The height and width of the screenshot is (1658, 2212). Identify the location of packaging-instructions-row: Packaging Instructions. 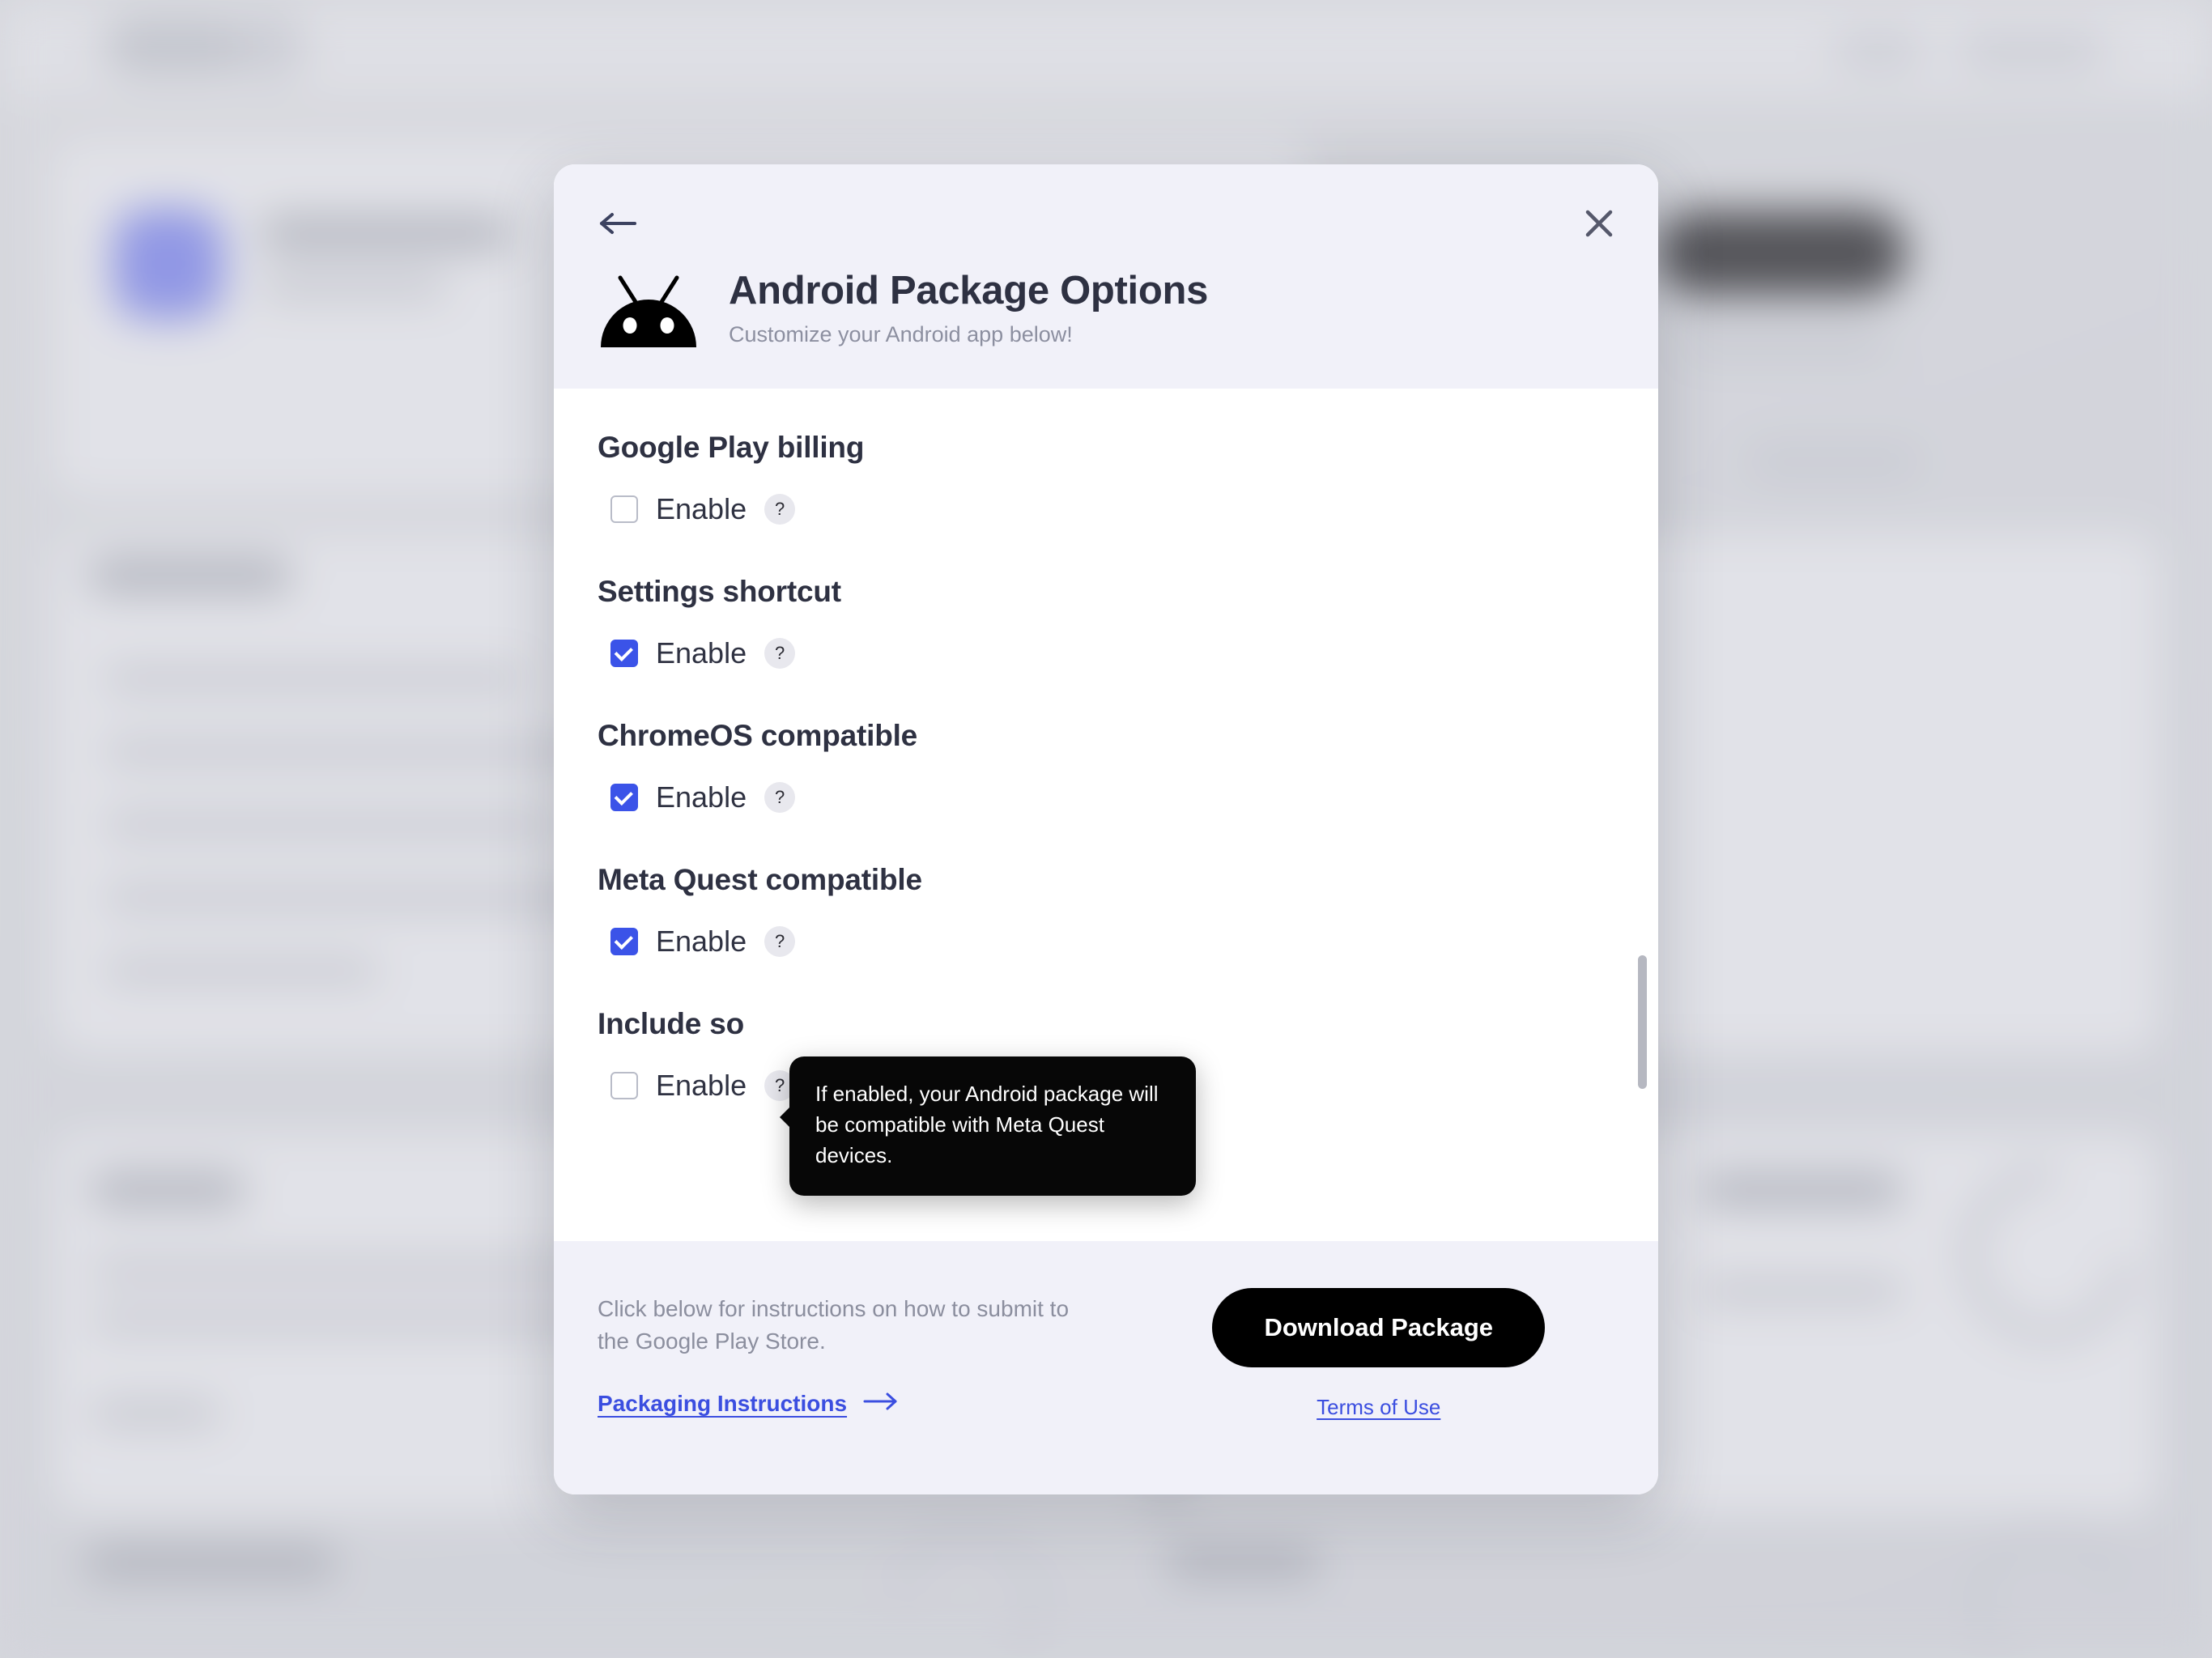
(841, 1404).